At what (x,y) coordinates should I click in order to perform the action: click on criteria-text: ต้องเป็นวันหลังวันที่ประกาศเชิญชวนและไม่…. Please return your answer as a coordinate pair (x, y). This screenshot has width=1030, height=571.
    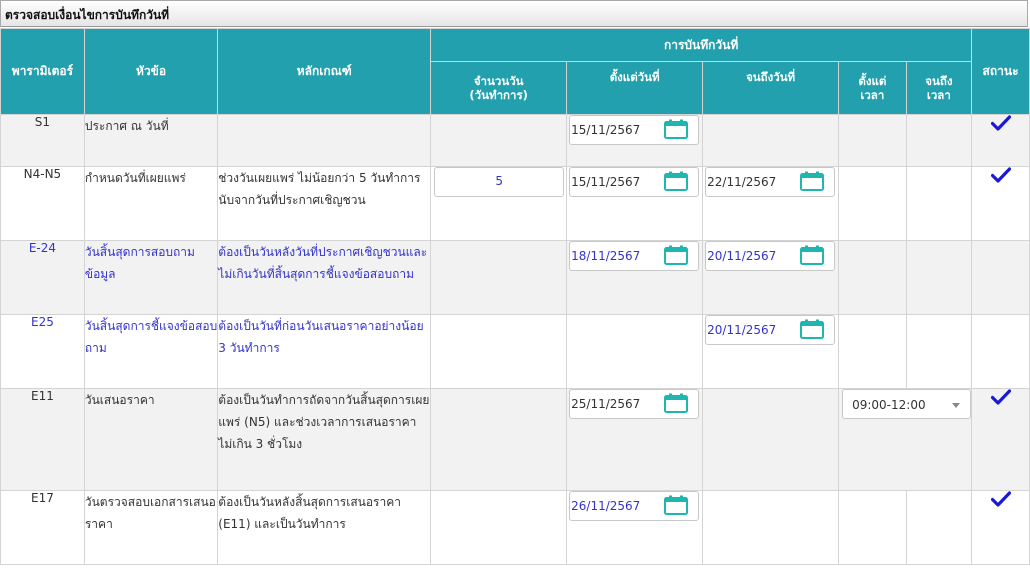
    Looking at the image, I should click on (323, 263).